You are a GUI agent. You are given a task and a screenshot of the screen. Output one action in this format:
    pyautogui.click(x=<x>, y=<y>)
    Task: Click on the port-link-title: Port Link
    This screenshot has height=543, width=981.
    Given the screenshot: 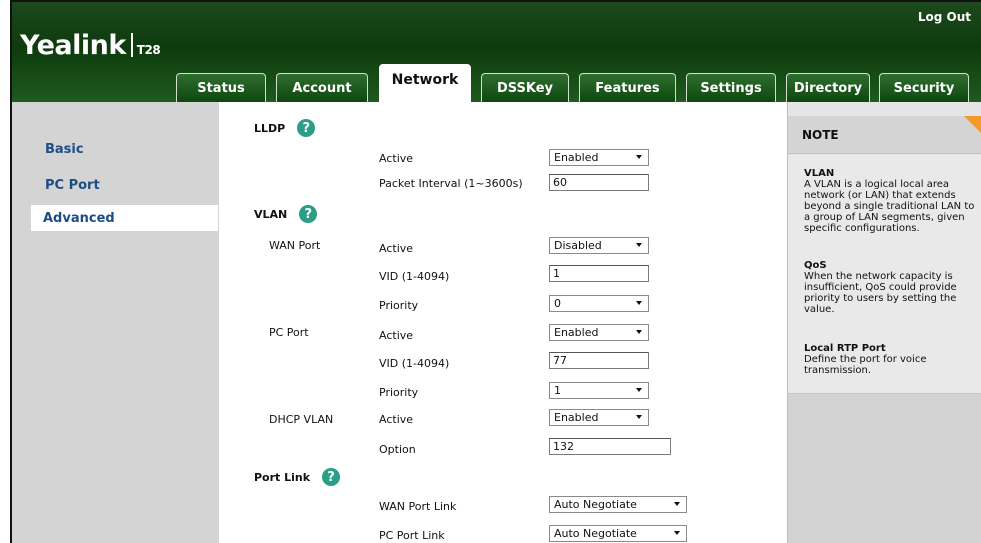 What is the action you would take?
    pyautogui.click(x=282, y=477)
    